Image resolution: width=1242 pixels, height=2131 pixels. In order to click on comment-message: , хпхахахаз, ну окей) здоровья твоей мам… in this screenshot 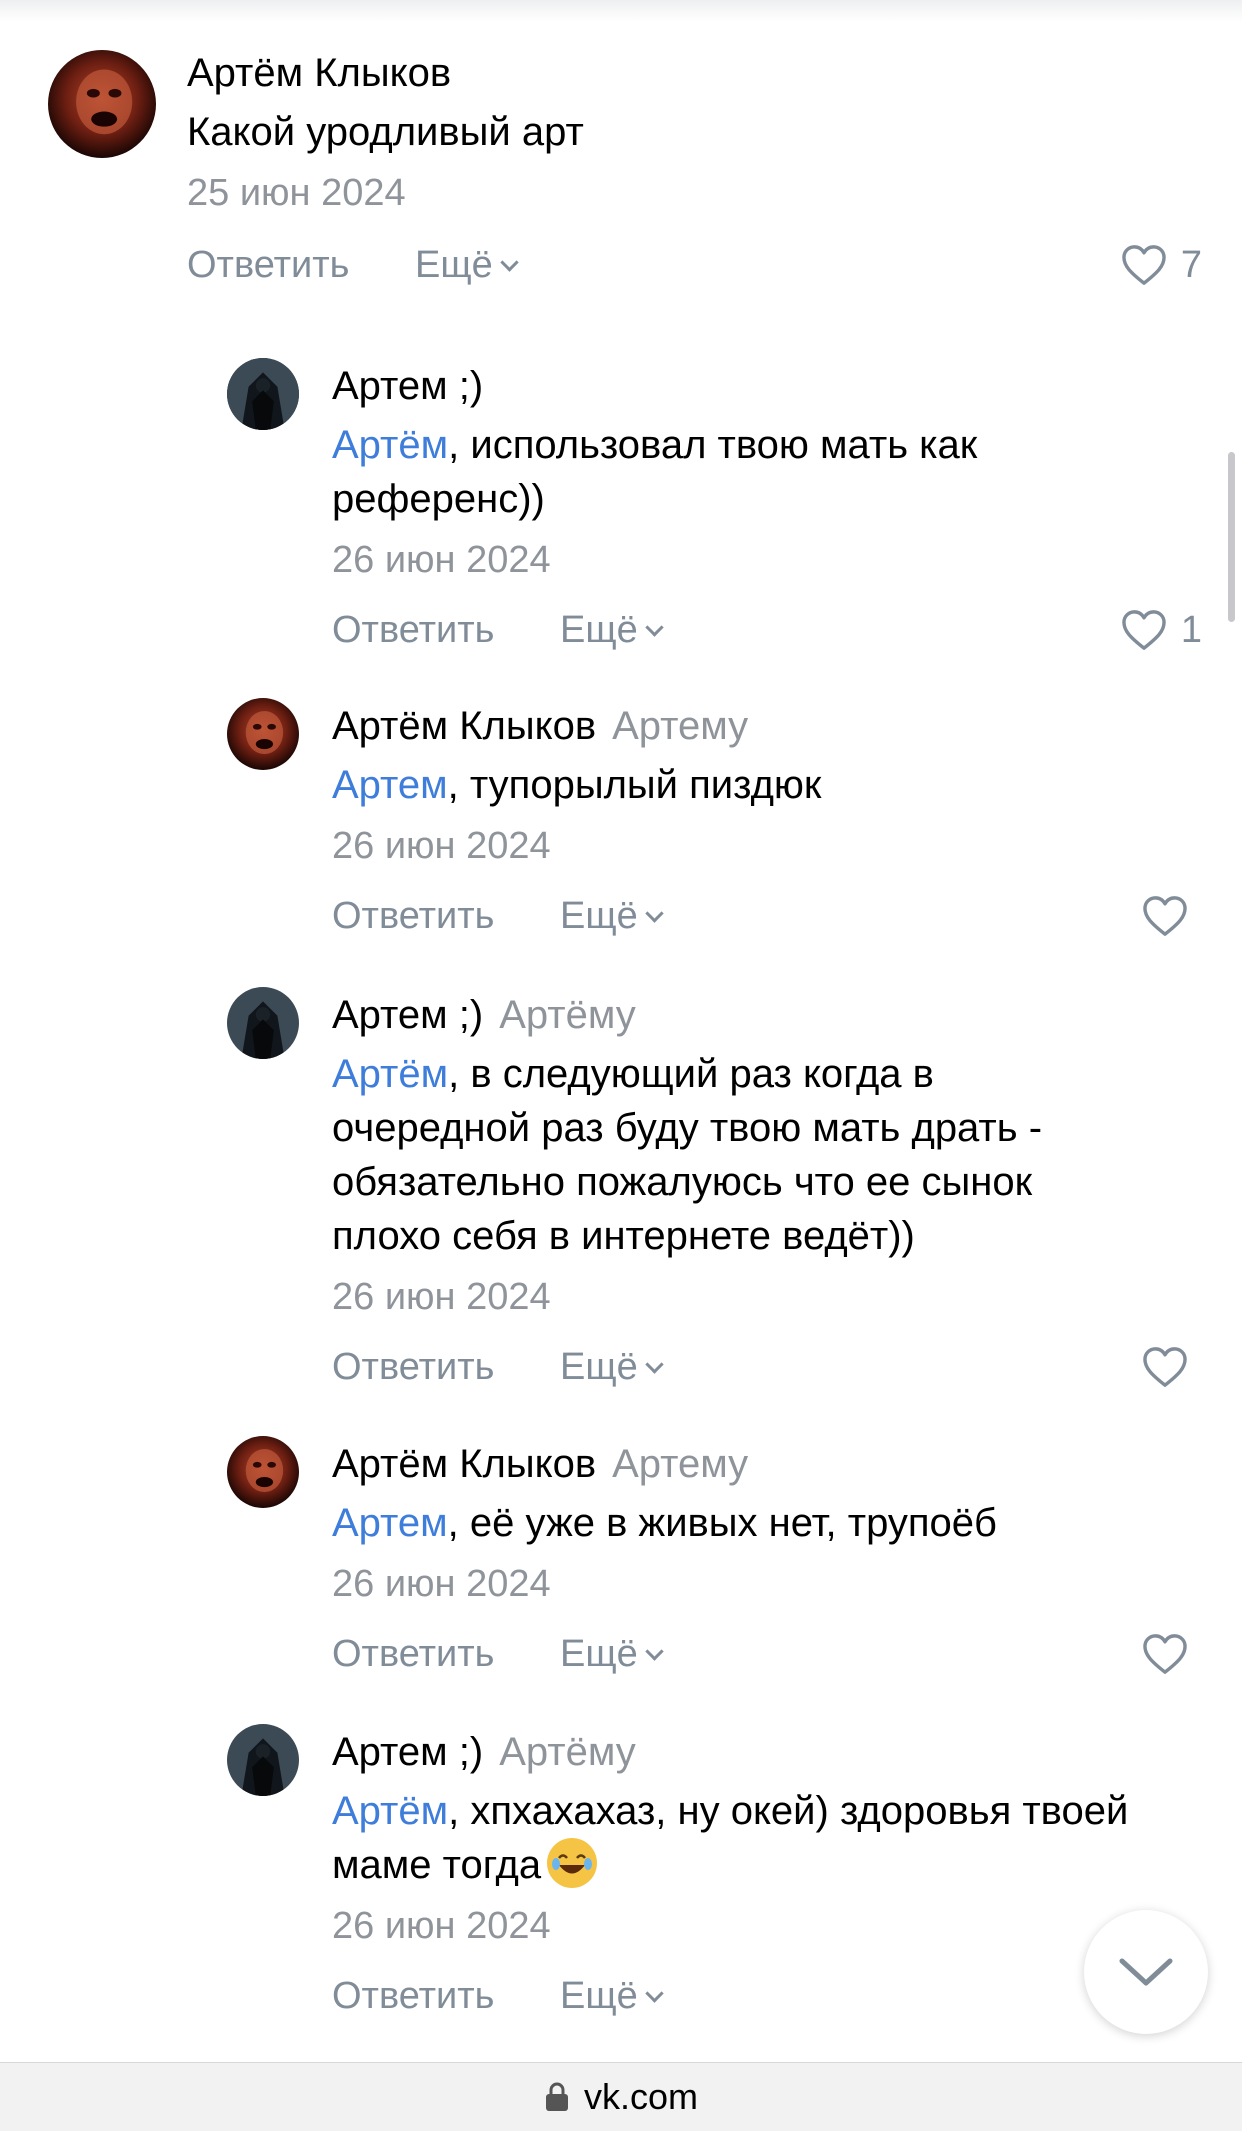, I will do `click(730, 1838)`.